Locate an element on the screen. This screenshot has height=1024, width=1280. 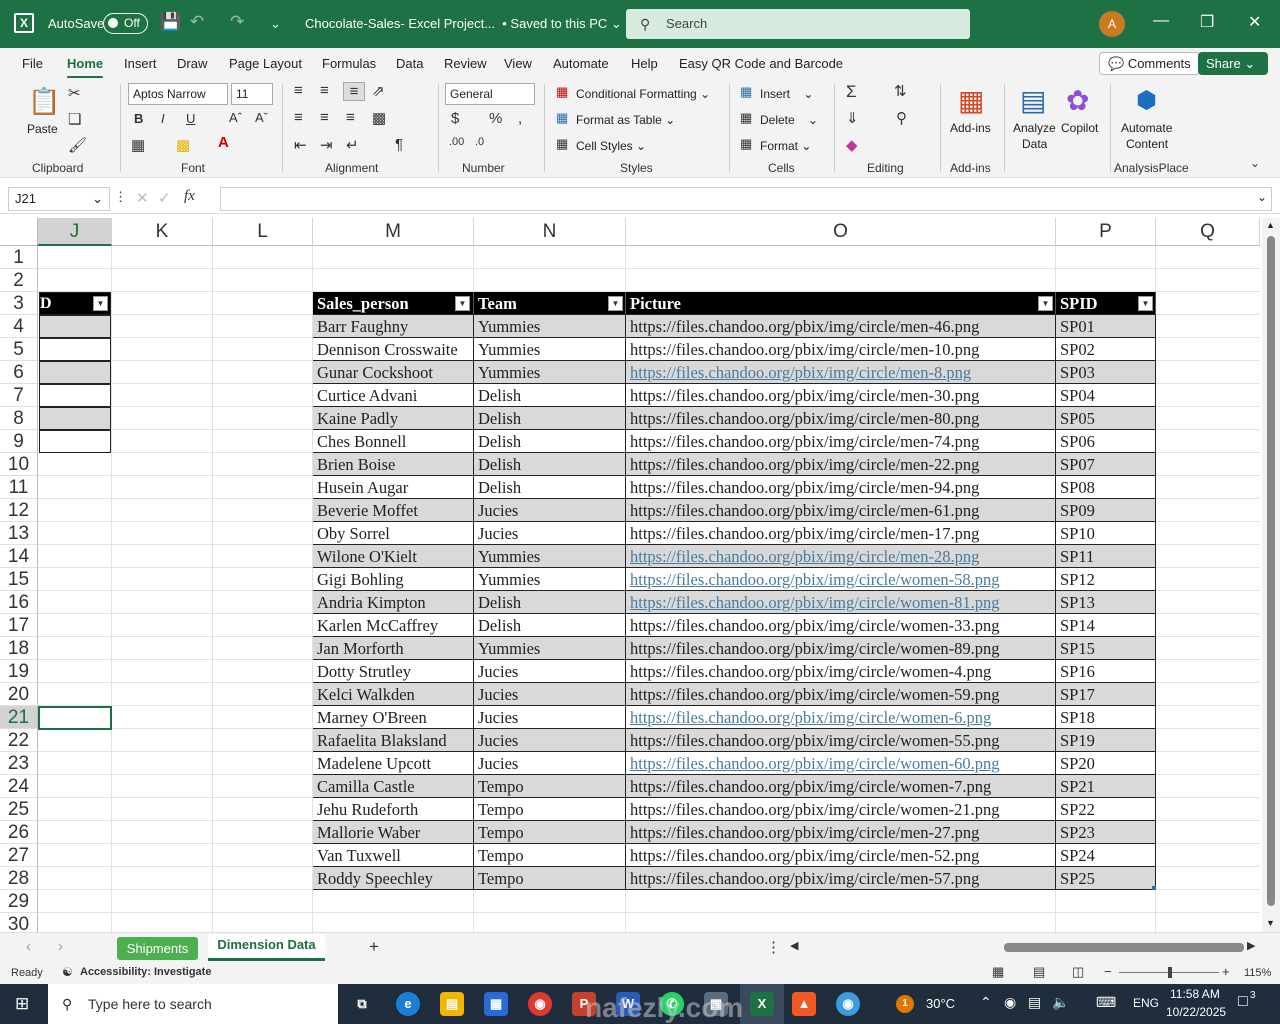
cell-spid: SP23 is located at coordinates (1106, 832).